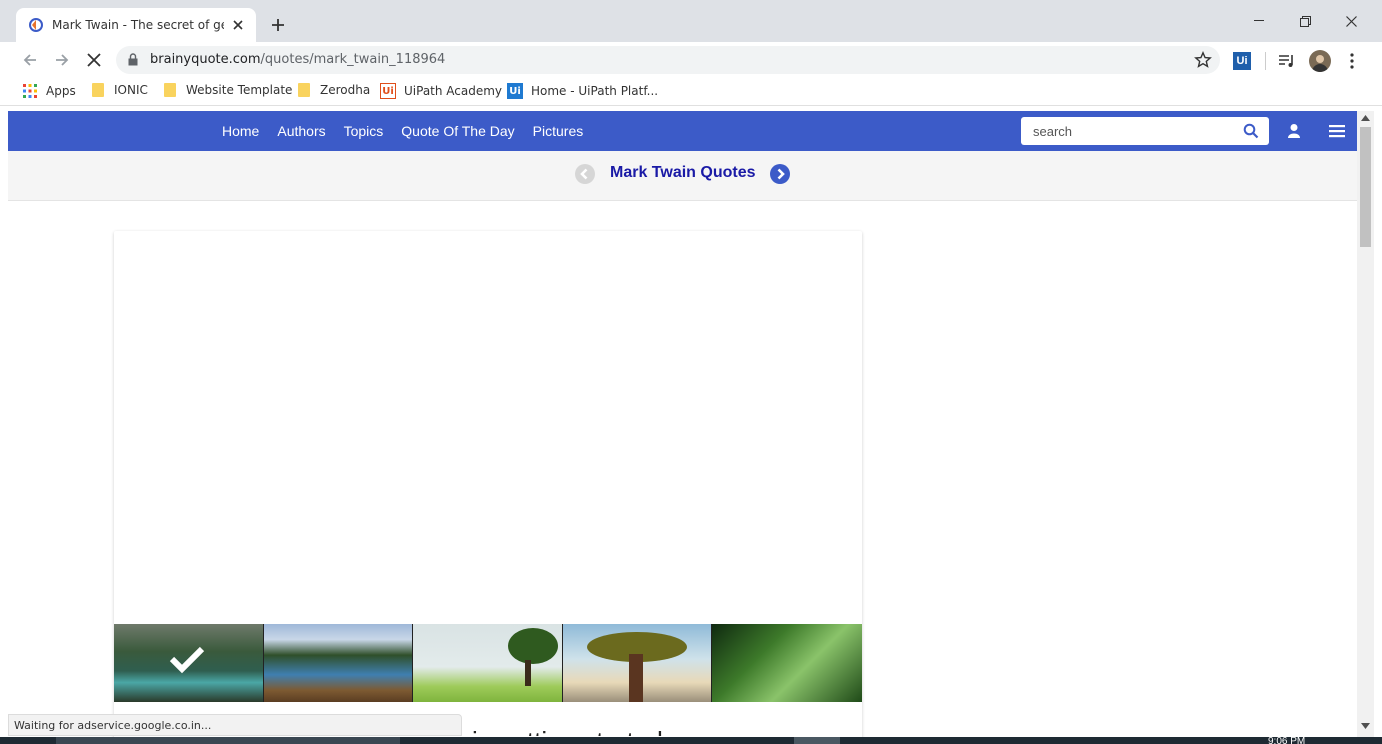  What do you see at coordinates (227, 90) in the screenshot?
I see `bookmark-website-template: Website Template` at bounding box center [227, 90].